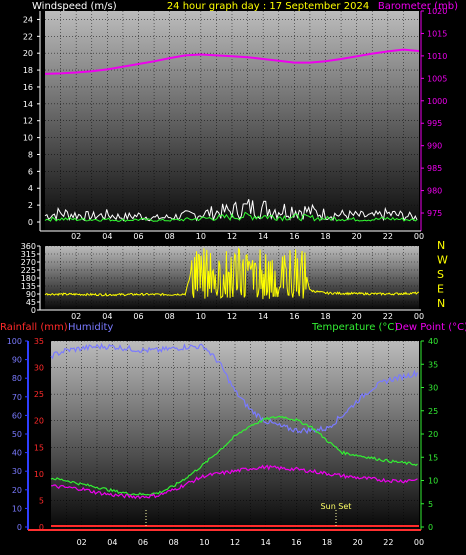  What do you see at coordinates (268, 6) in the screenshot?
I see `date-title: 24 hour graph day : 17 September 2024` at bounding box center [268, 6].